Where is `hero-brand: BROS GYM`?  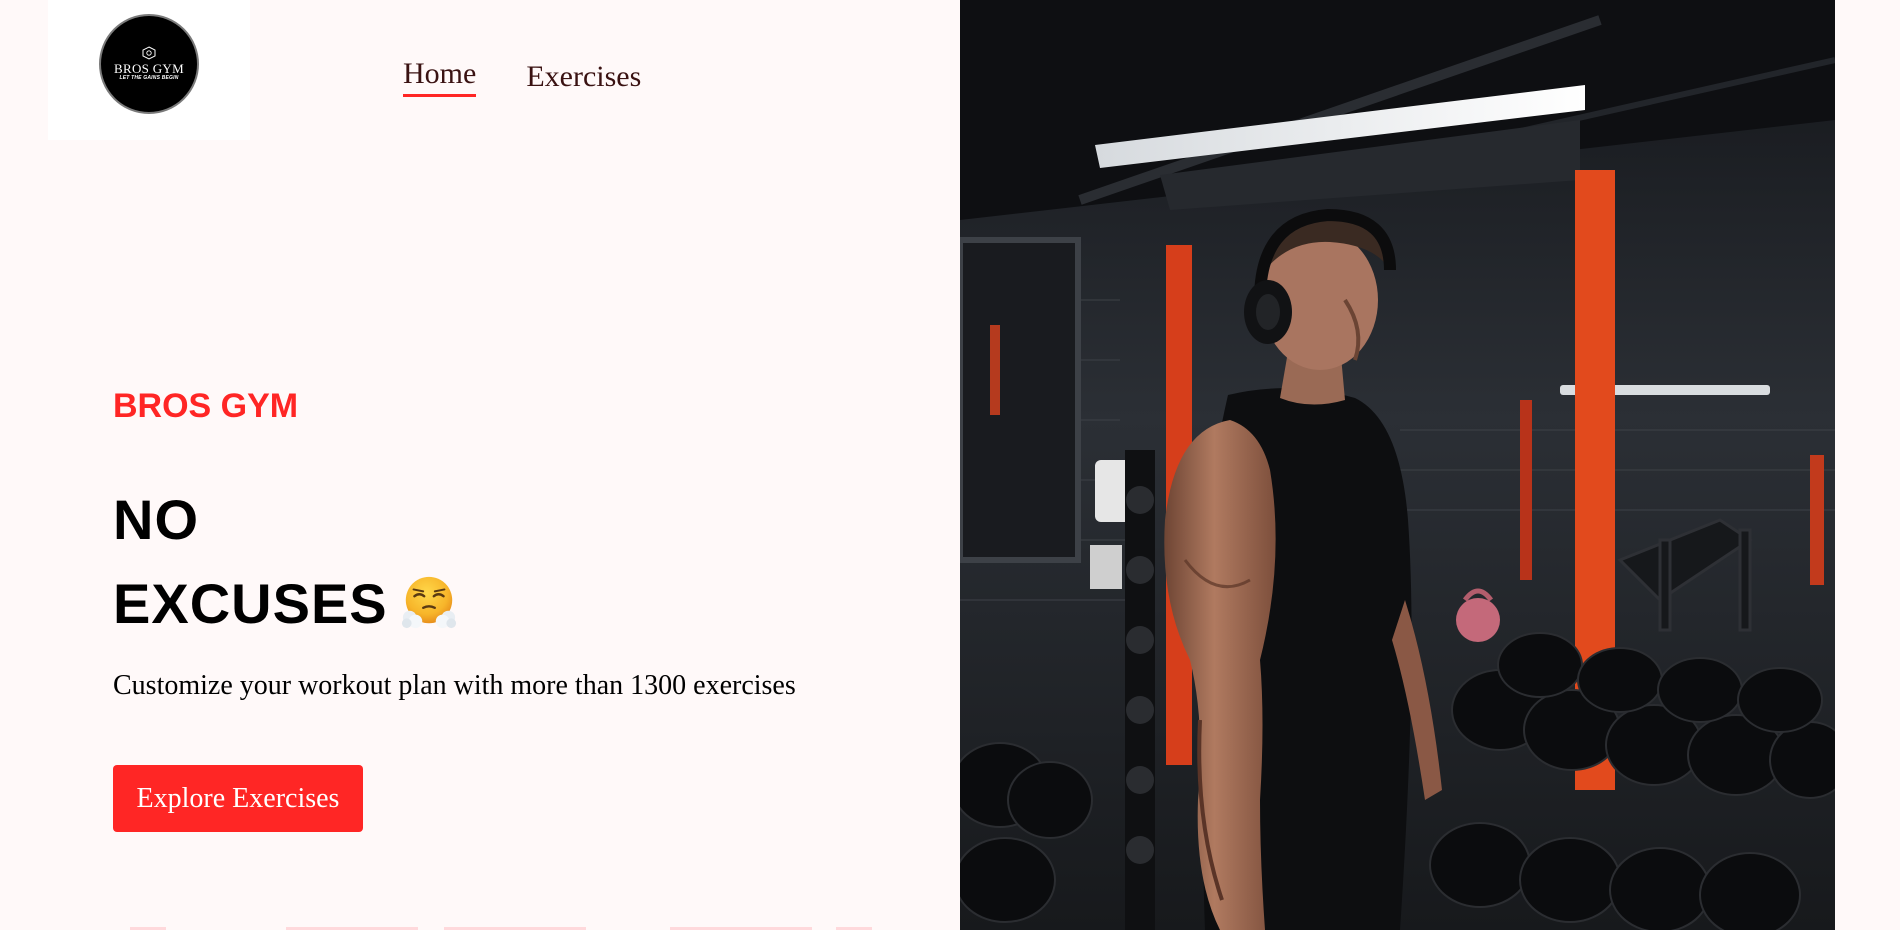 hero-brand: BROS GYM is located at coordinates (206, 406).